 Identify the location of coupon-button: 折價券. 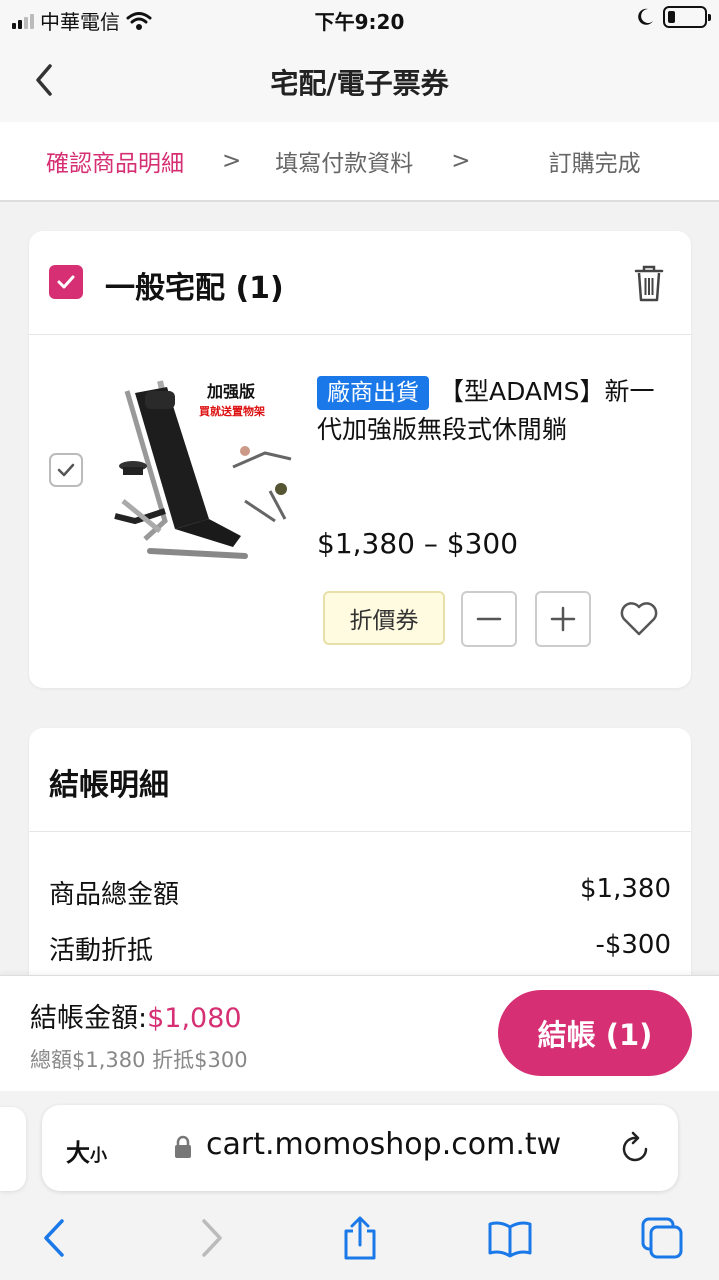
(384, 618).